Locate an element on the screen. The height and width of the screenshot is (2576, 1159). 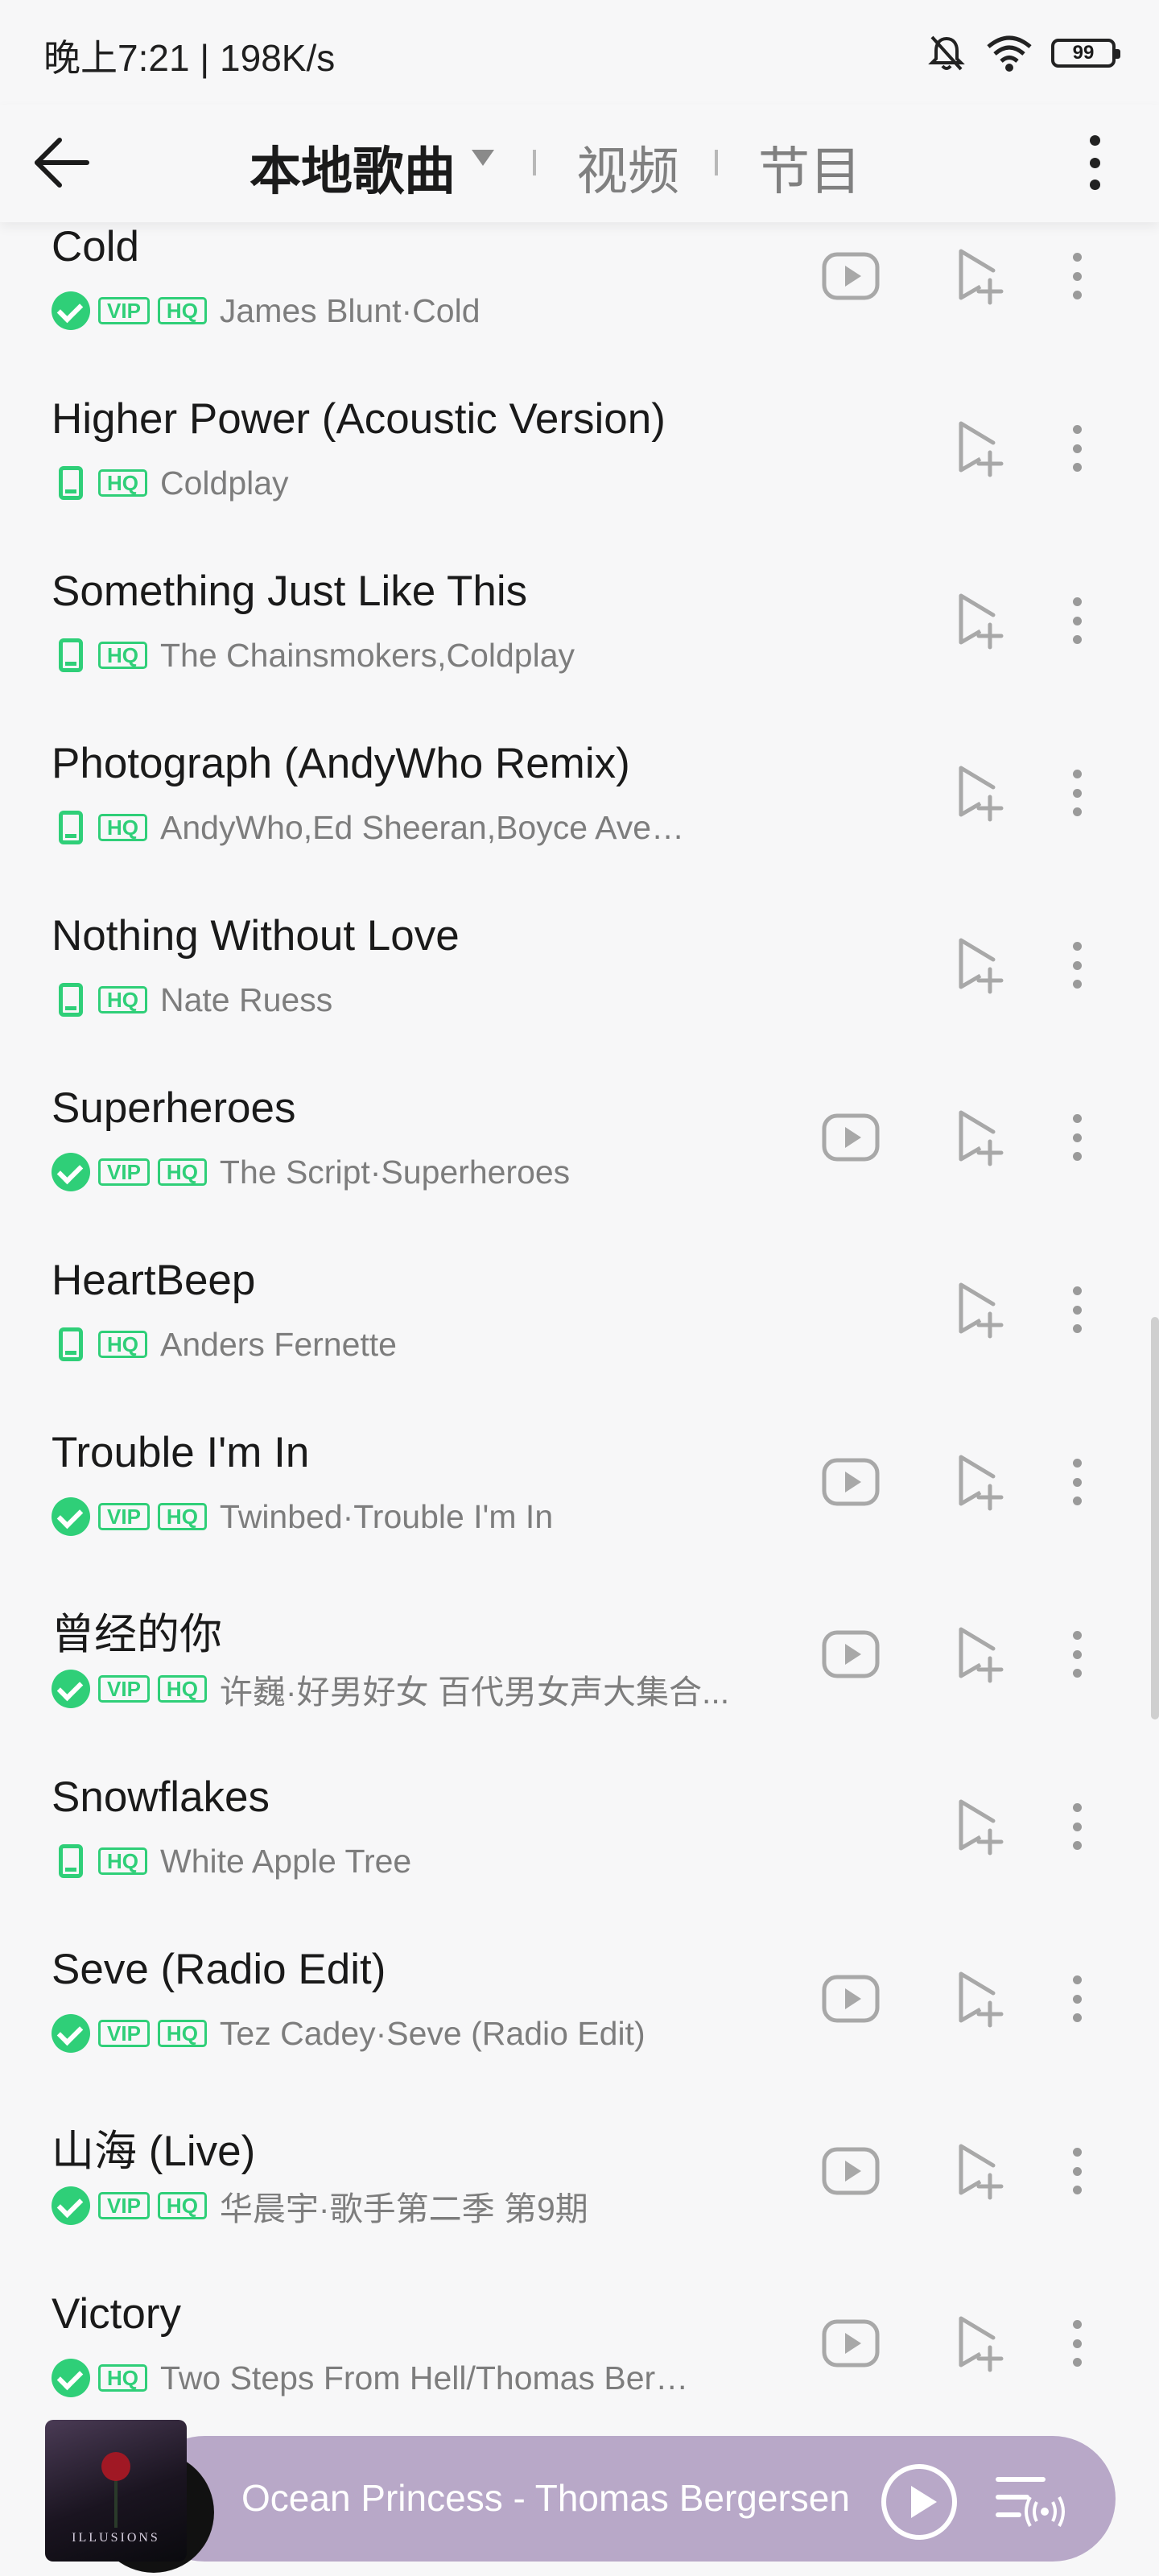
cover-rose-stem is located at coordinates (116, 2503).